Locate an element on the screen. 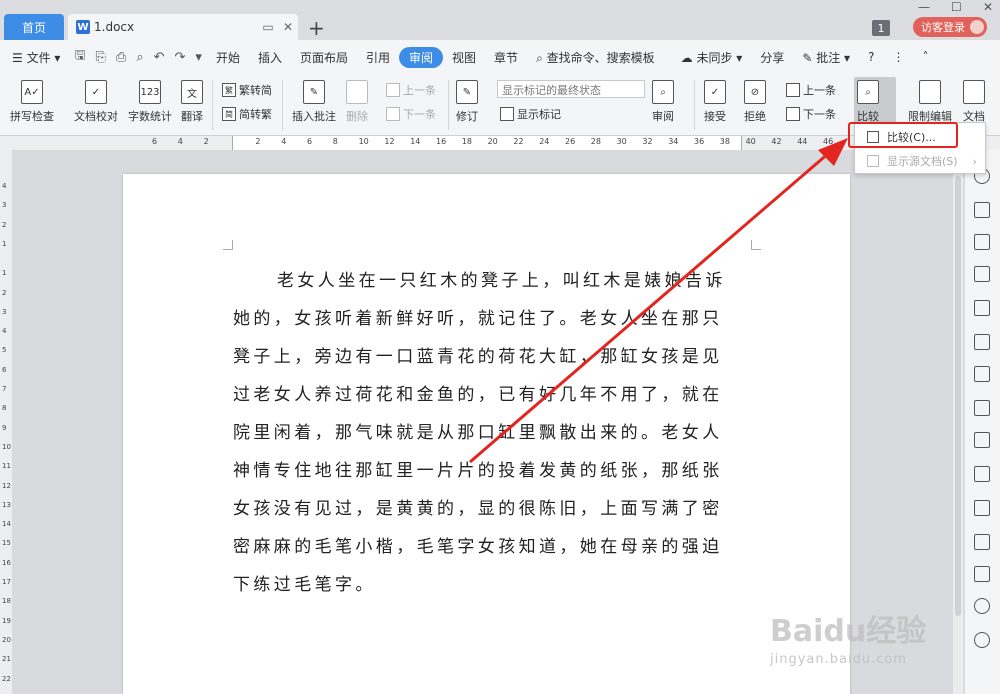 The width and height of the screenshot is (1000, 694). baidu-watermark: Baidu经验 is located at coordinates (848, 631).